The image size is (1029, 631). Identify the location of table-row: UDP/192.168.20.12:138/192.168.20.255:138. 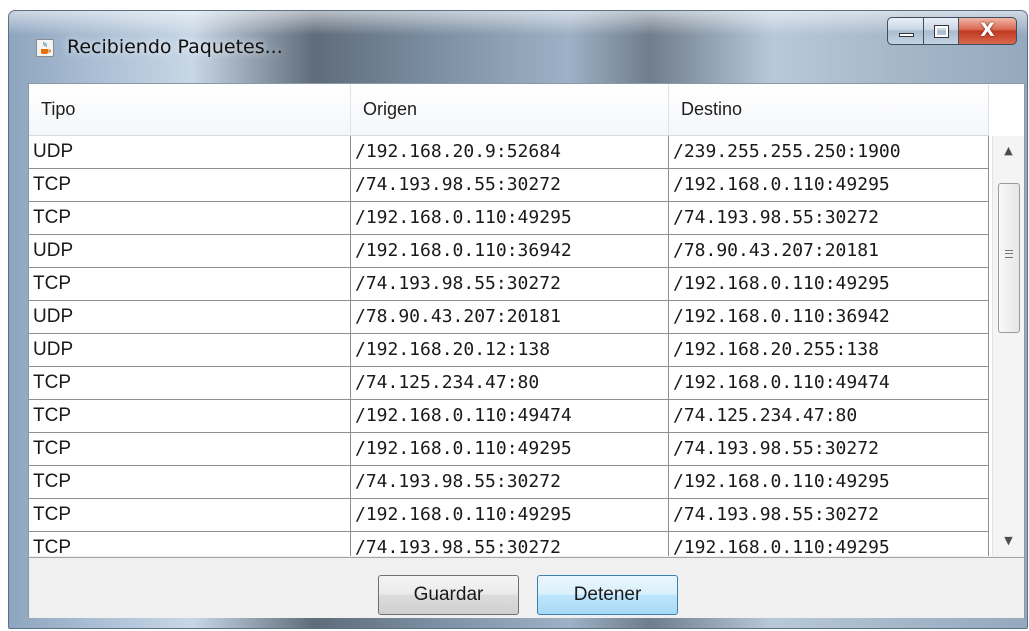
(509, 350).